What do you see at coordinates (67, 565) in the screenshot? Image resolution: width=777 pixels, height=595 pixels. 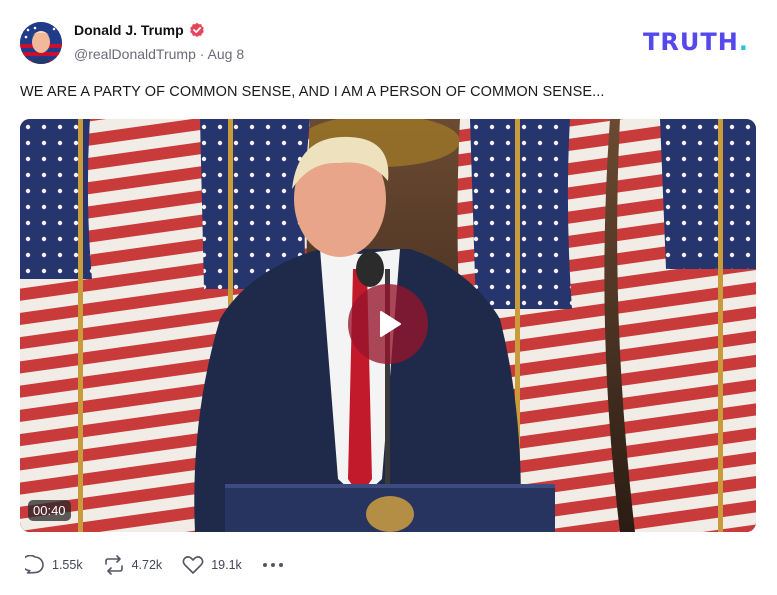 I see `reply-count: 1.55k` at bounding box center [67, 565].